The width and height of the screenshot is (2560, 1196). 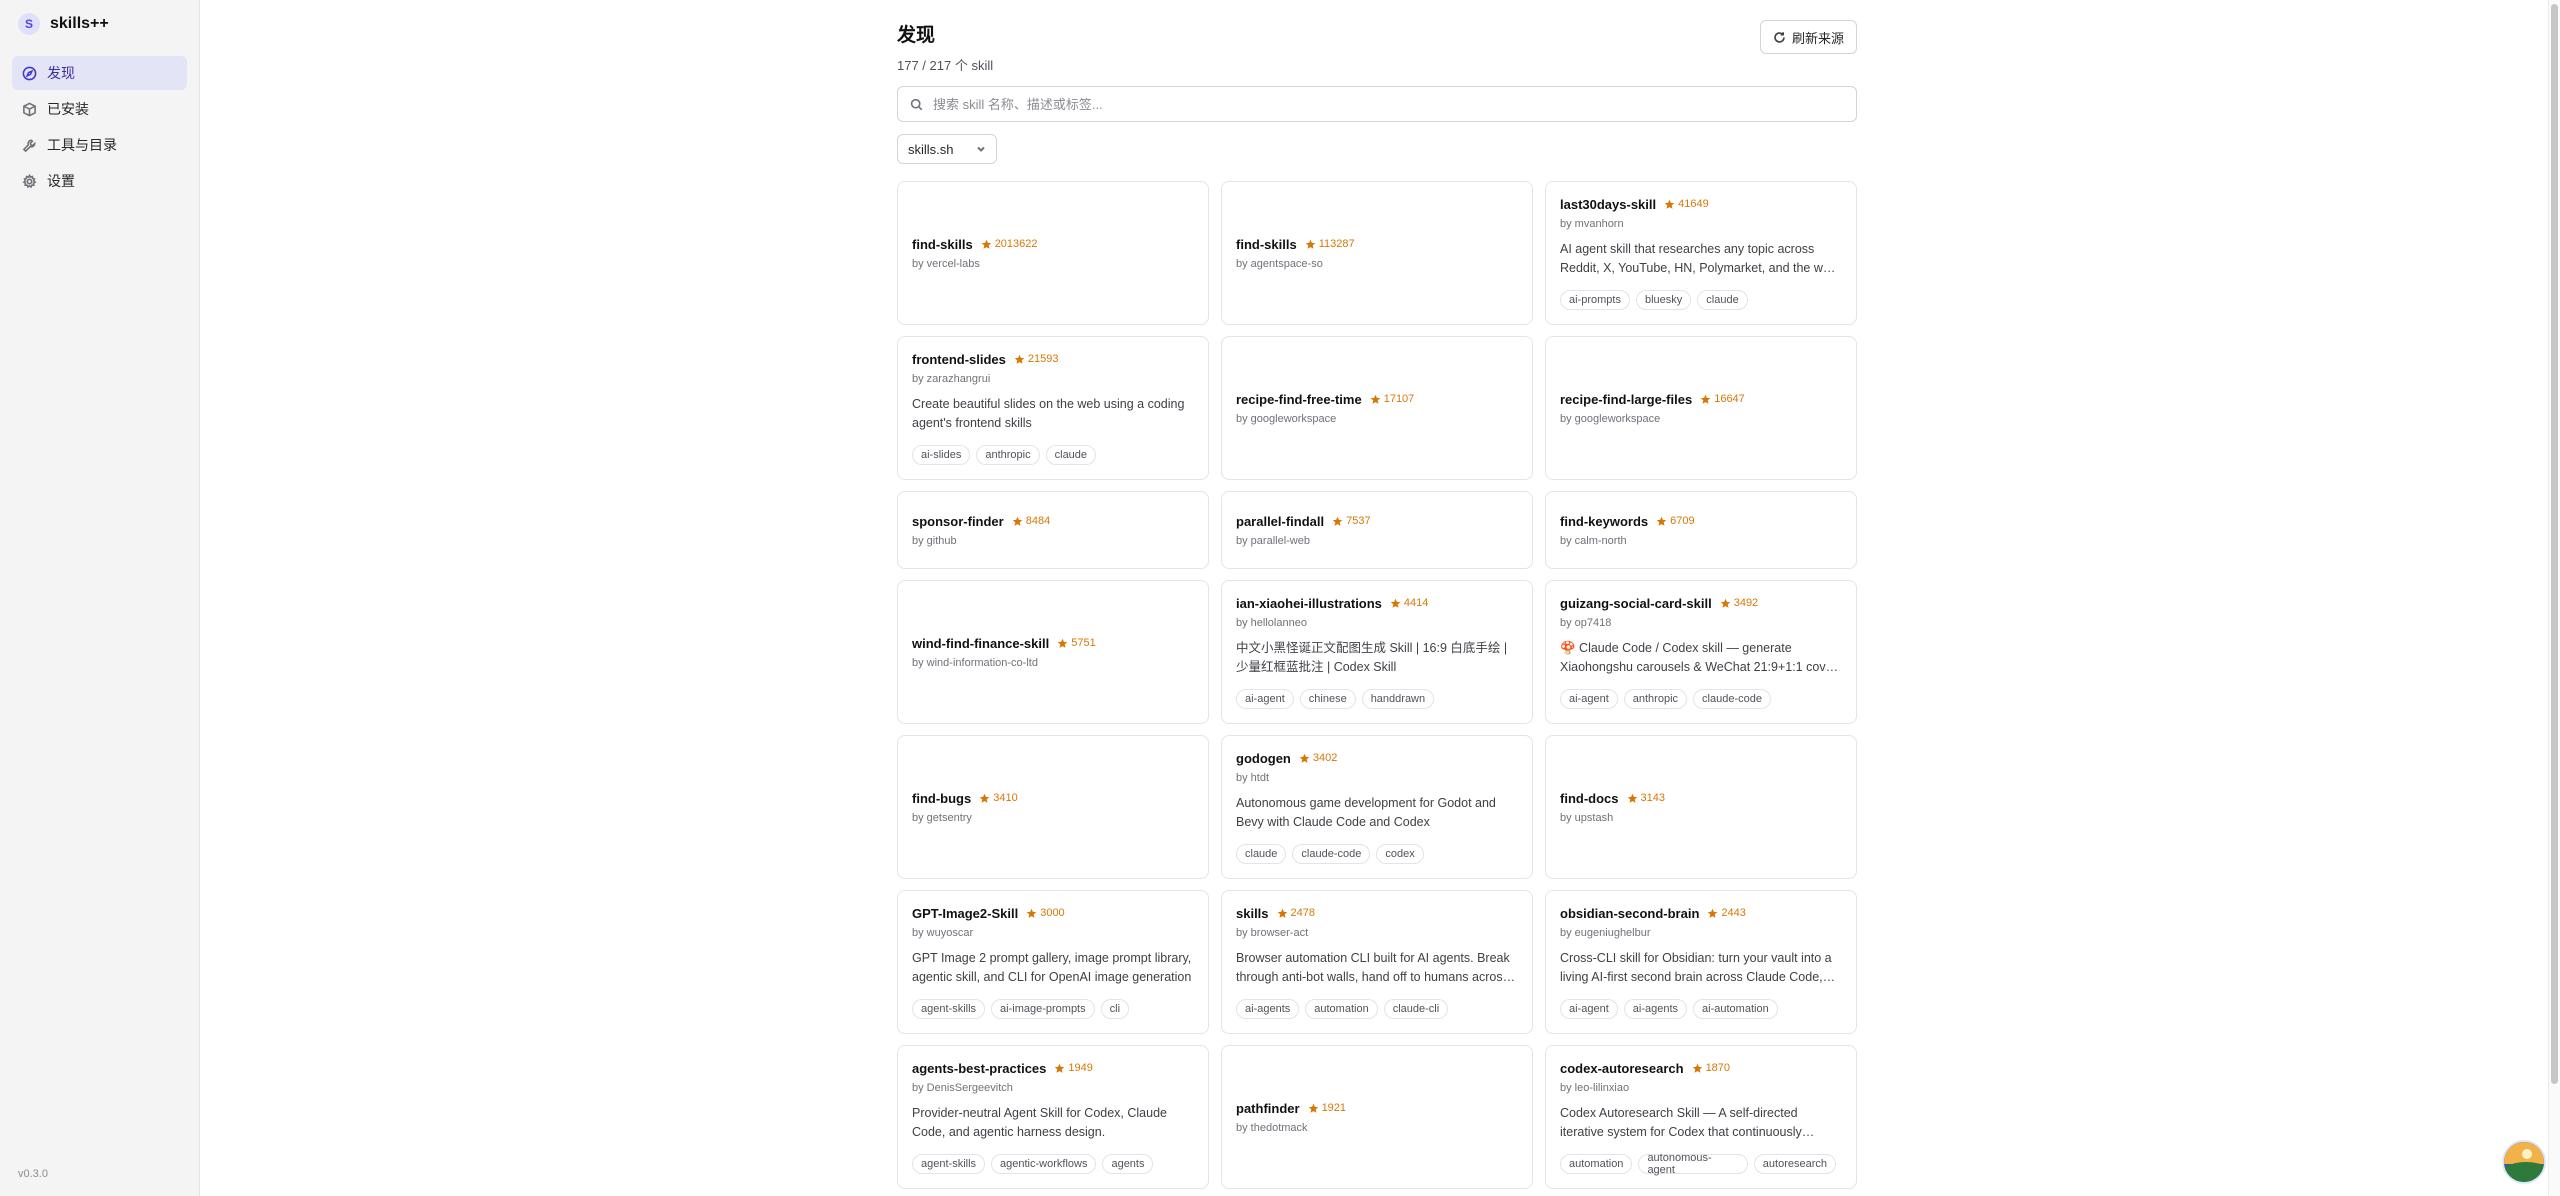 What do you see at coordinates (1693, 1164) in the screenshot?
I see `skill-tag: autonomous-agent` at bounding box center [1693, 1164].